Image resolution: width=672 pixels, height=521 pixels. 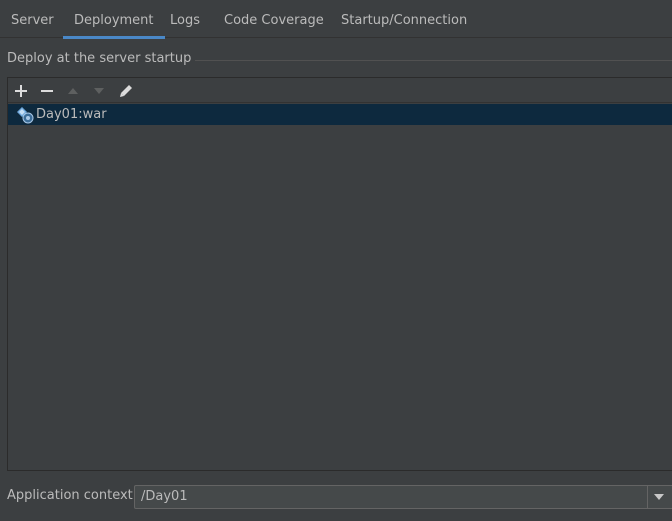 I want to click on arrow-up-icon, so click(x=73, y=91).